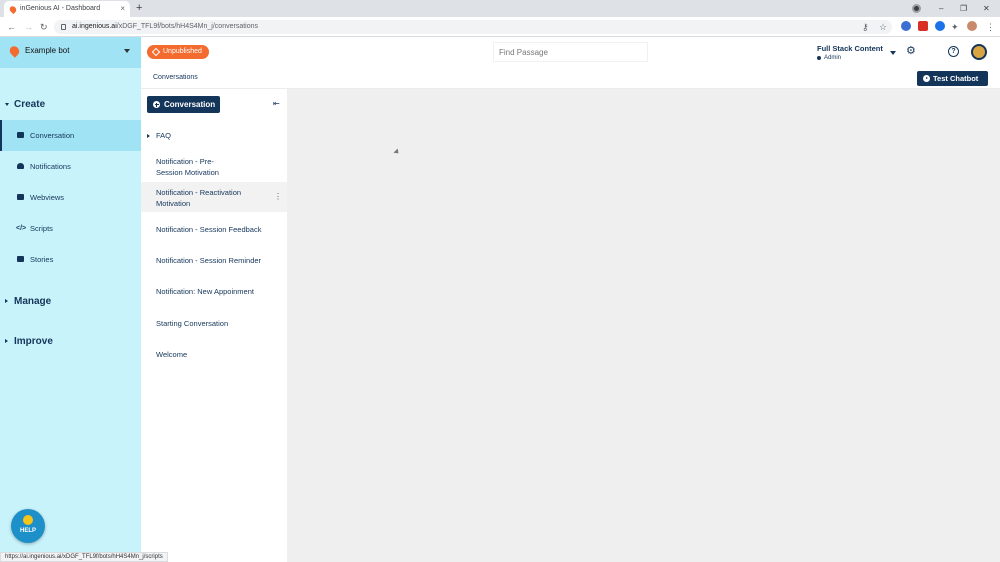 The height and width of the screenshot is (562, 1000). What do you see at coordinates (911, 51) in the screenshot?
I see `gear-icon: ⚙` at bounding box center [911, 51].